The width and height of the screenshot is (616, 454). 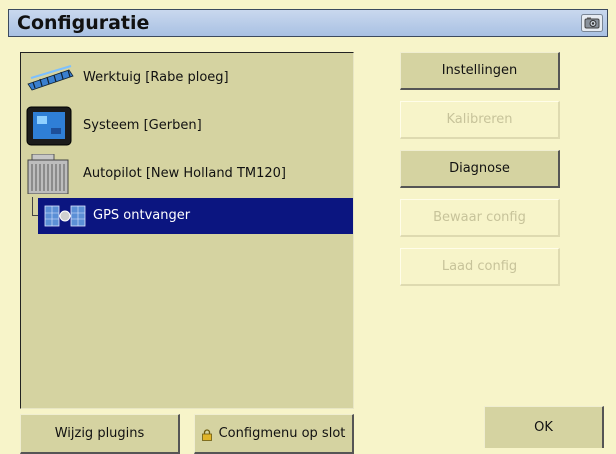 I want to click on tree-item-implement: Werktuig [Rabe ploeg], so click(x=187, y=78).